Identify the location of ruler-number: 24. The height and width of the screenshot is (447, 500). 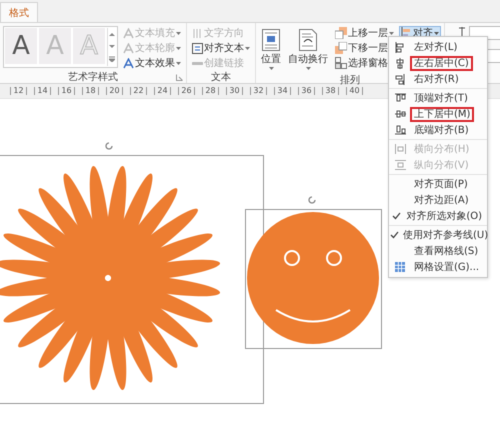
(162, 91).